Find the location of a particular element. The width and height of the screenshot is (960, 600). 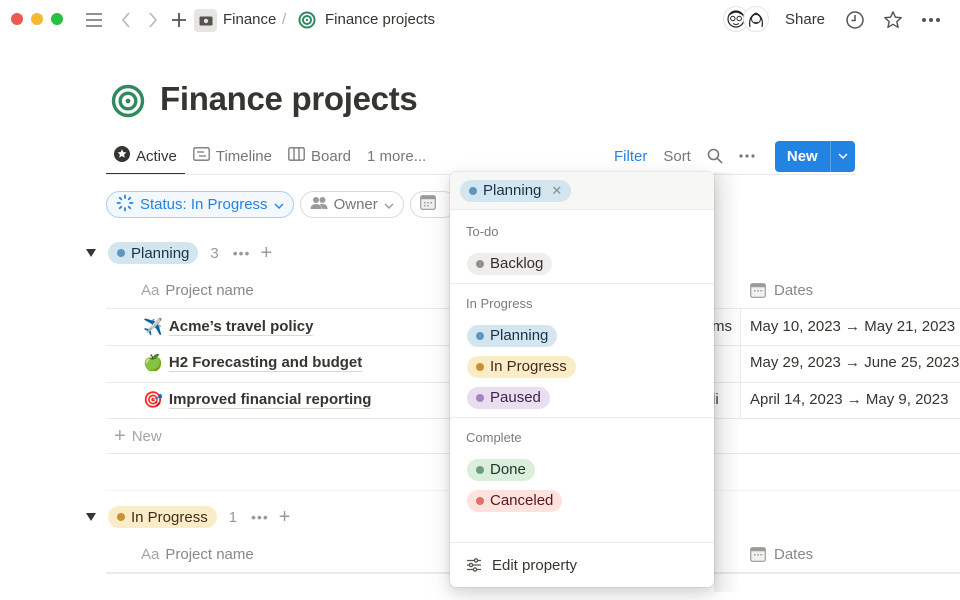

column-label: Dates is located at coordinates (794, 554).